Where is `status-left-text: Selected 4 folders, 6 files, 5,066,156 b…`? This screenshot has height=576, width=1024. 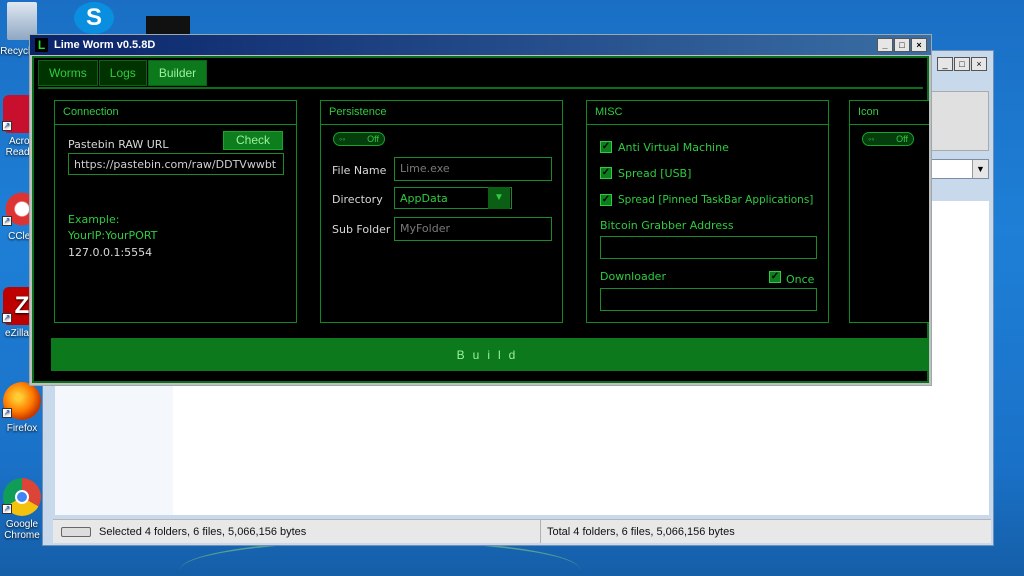 status-left-text: Selected 4 folders, 6 files, 5,066,156 b… is located at coordinates (203, 531).